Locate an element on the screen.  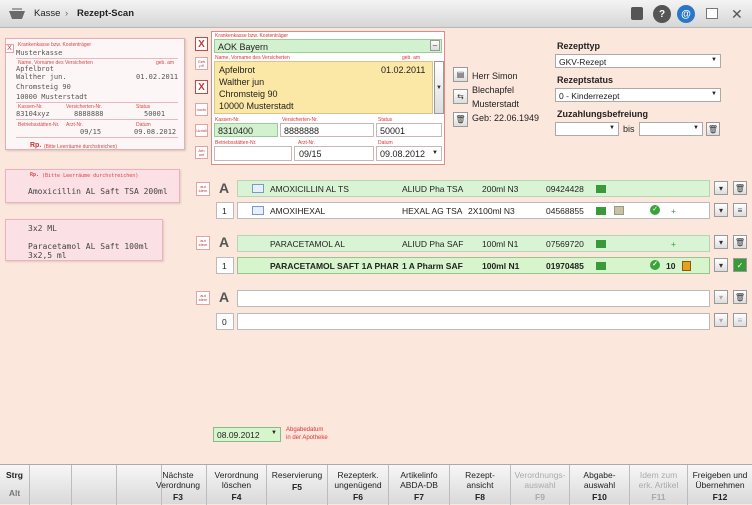
unfall-icon: Unfall is located at coordinates (201, 130).